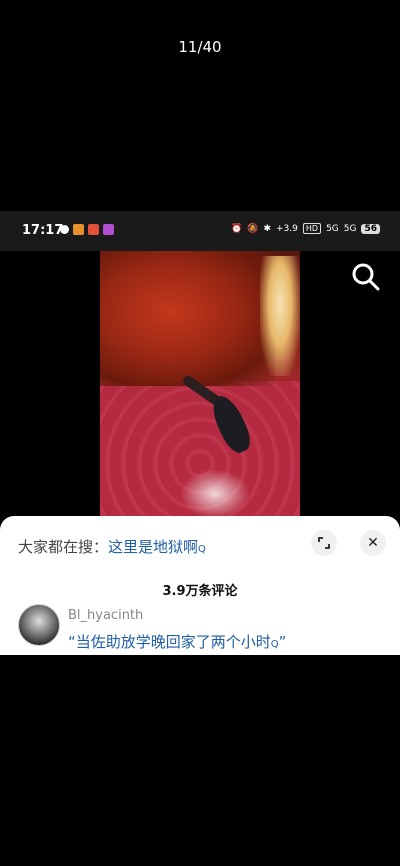  What do you see at coordinates (280, 316) in the screenshot?
I see `side-dish` at bounding box center [280, 316].